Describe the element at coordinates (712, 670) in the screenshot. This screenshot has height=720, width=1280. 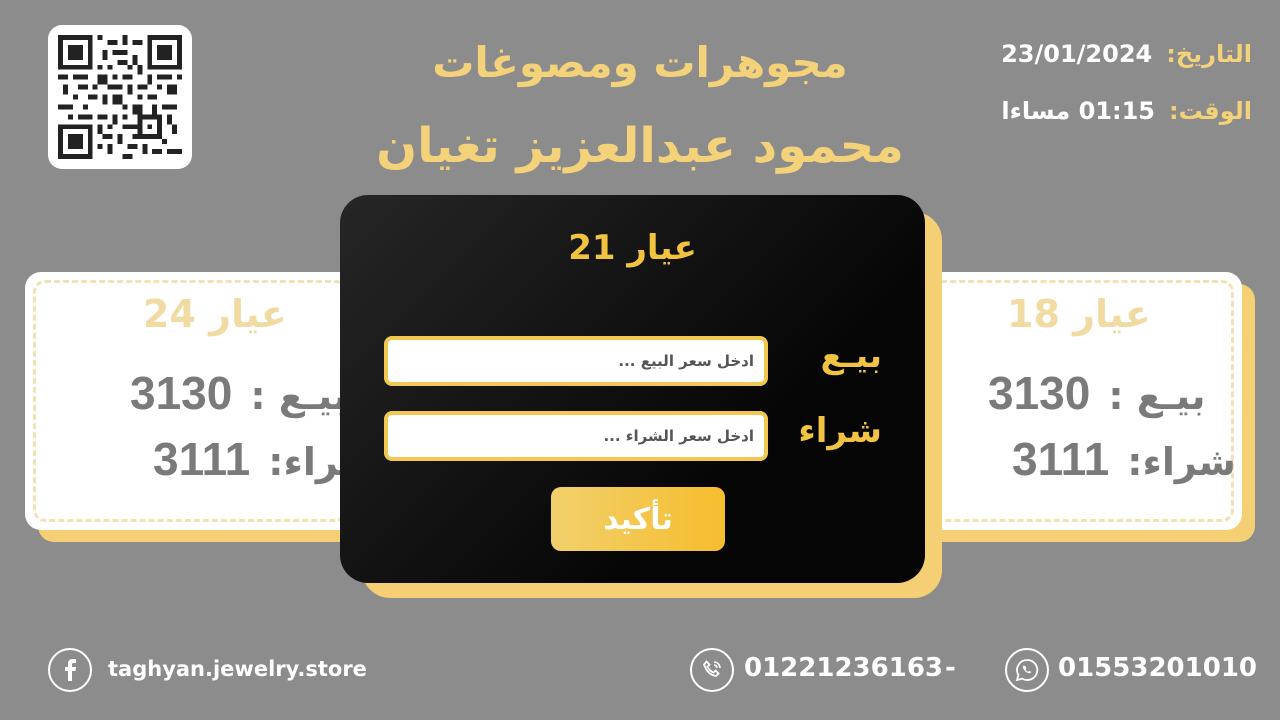
I see `phone-icon` at that location.